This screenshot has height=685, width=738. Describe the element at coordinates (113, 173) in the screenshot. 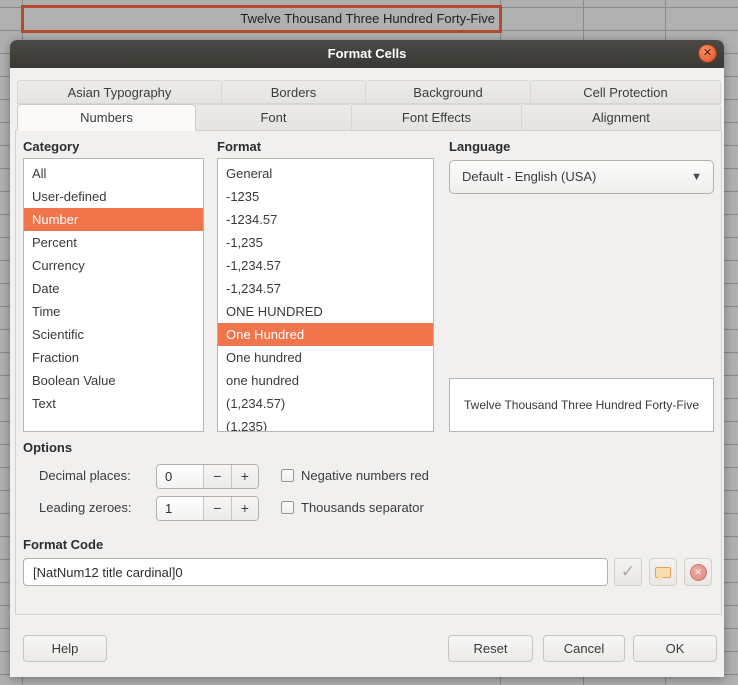

I see `category-item: All` at that location.